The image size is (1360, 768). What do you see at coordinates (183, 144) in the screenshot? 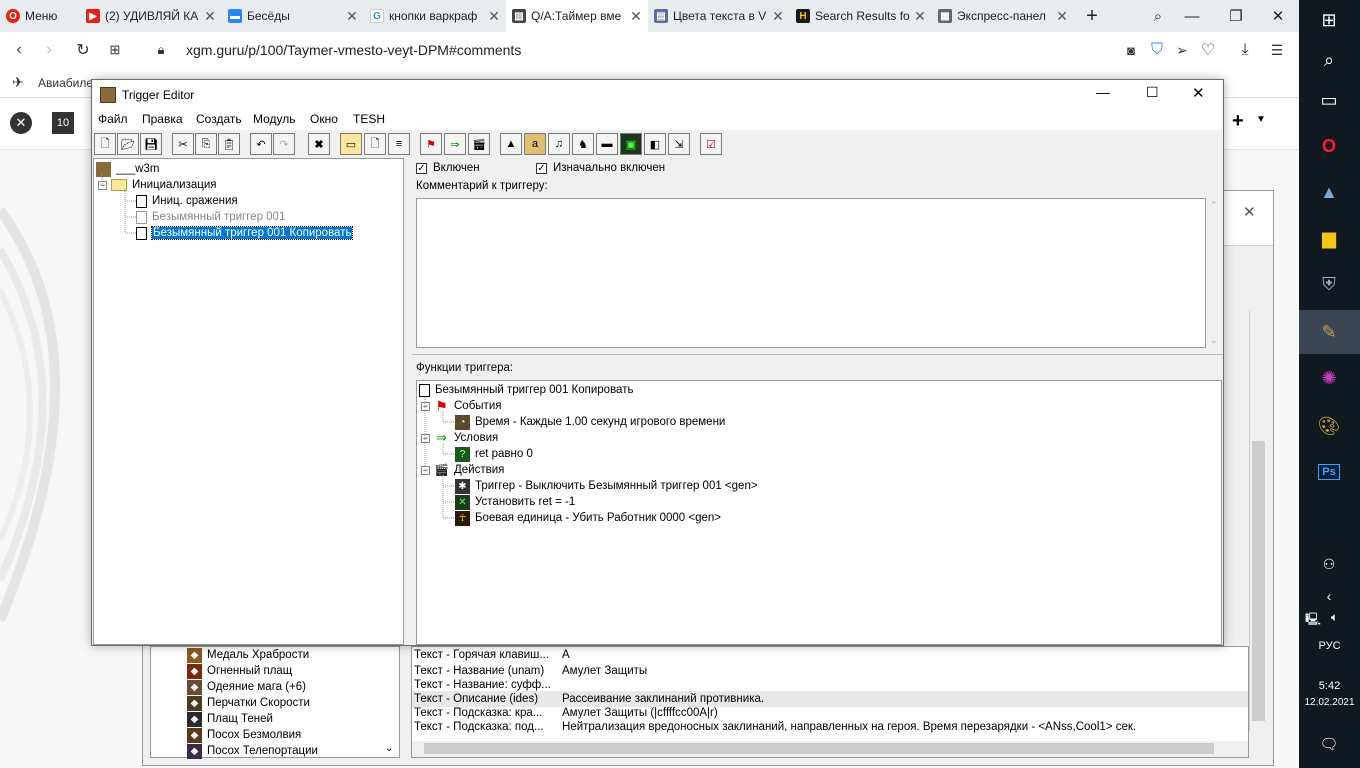
I see `cut-icon: ✂` at bounding box center [183, 144].